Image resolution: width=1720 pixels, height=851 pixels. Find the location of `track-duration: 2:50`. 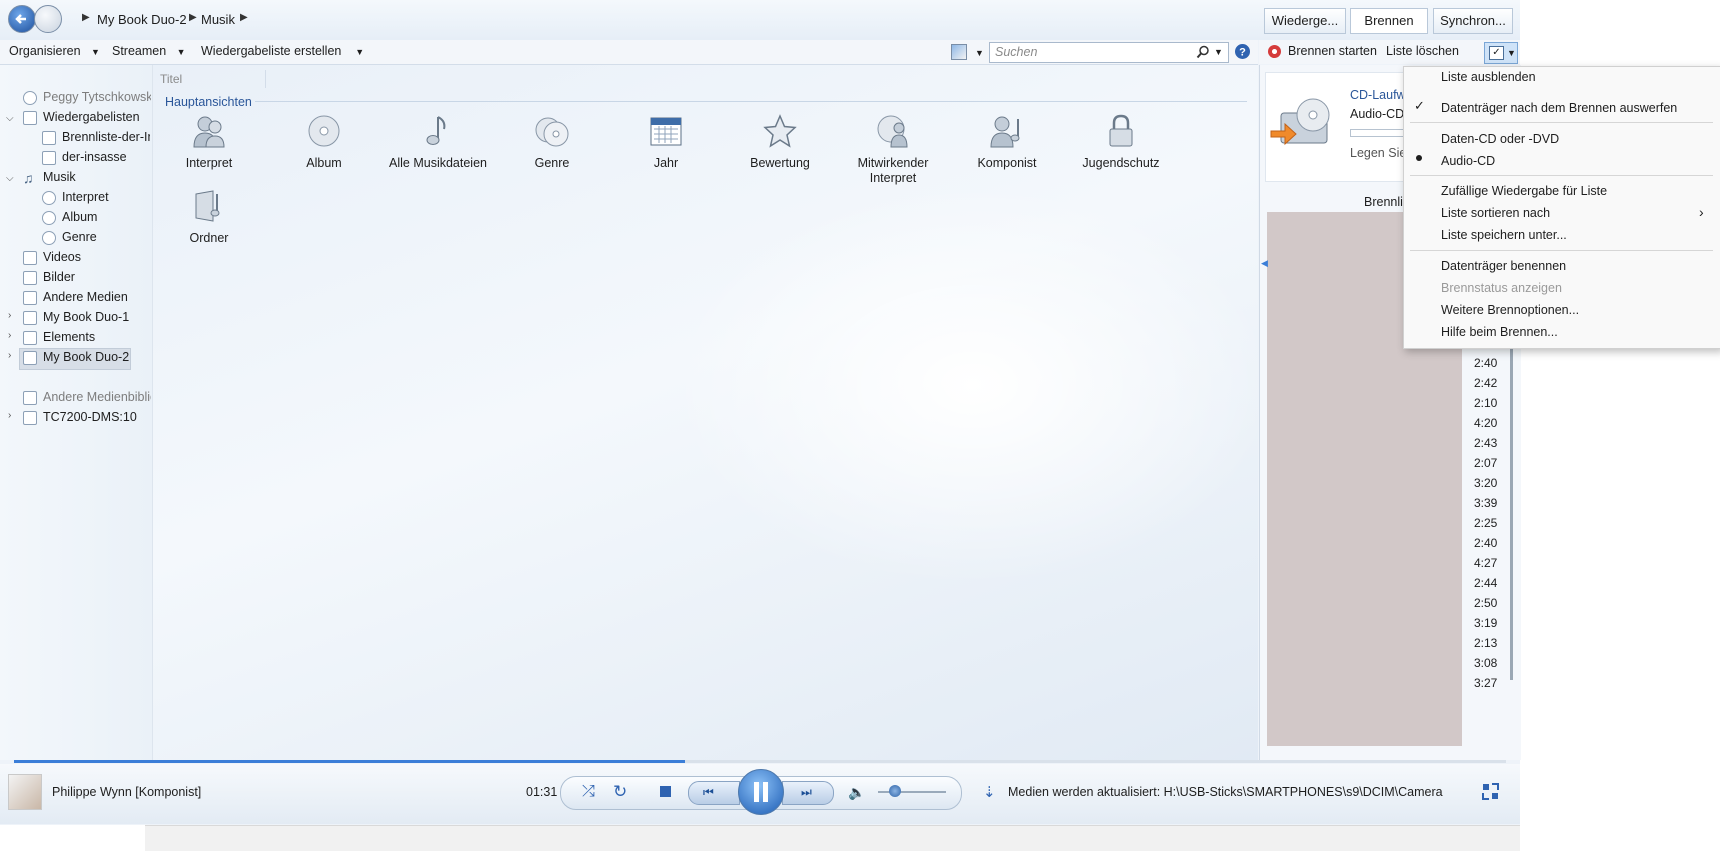

track-duration: 2:50 is located at coordinates (1486, 603).